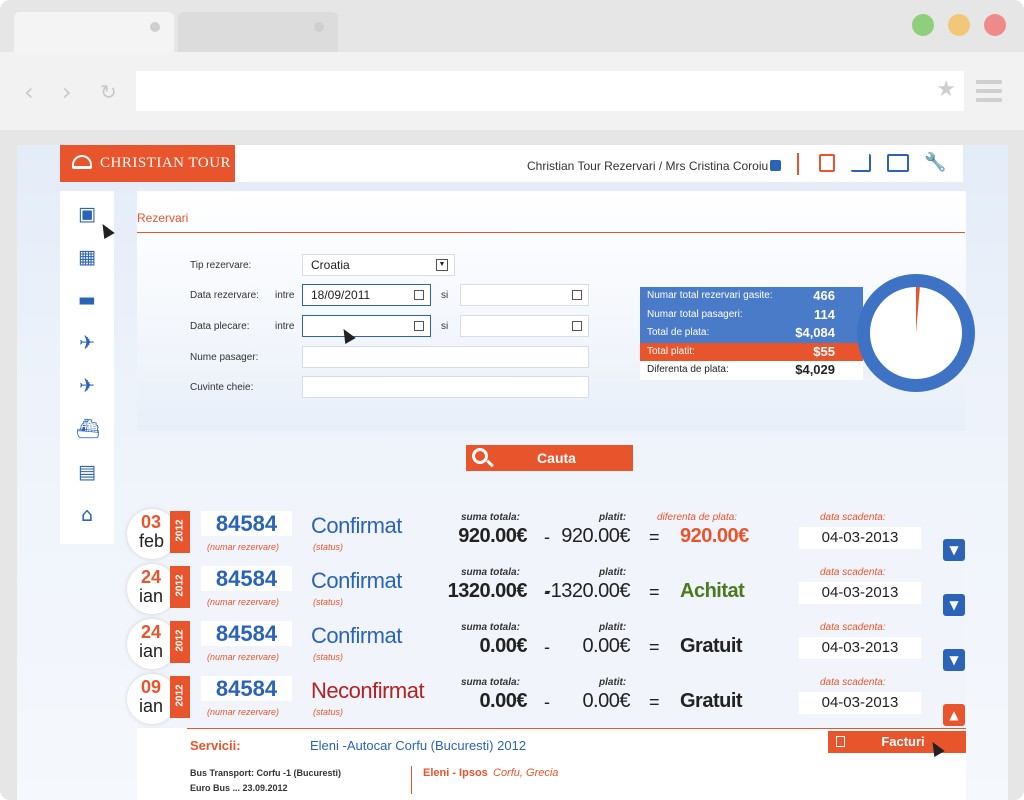 The width and height of the screenshot is (1024, 800). I want to click on hotel-name: Eleni - Ipsos, so click(455, 773).